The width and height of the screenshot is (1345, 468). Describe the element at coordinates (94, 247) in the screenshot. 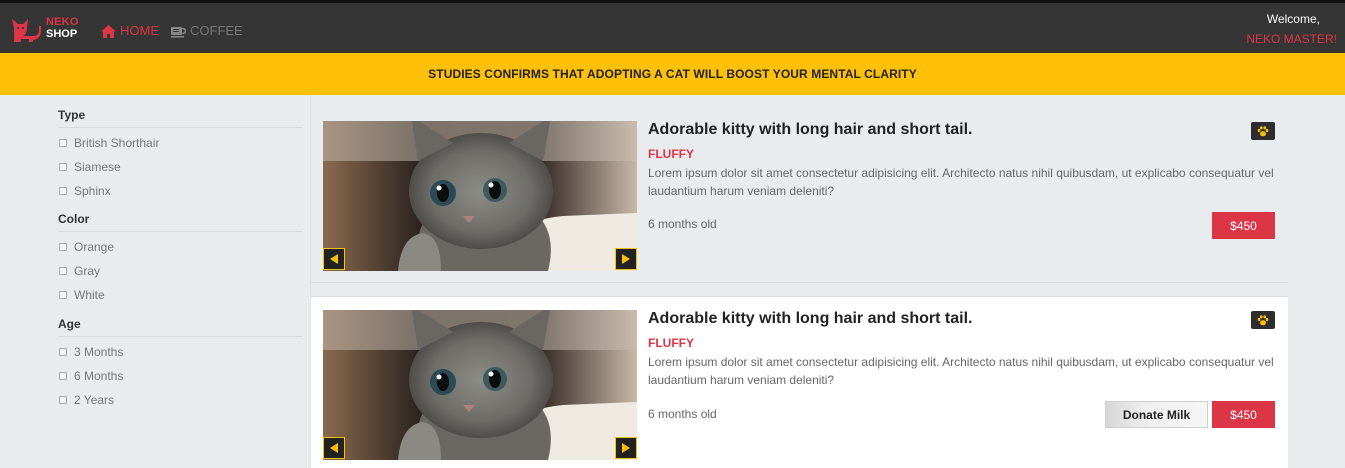

I see `filter-option-label: Orange` at that location.